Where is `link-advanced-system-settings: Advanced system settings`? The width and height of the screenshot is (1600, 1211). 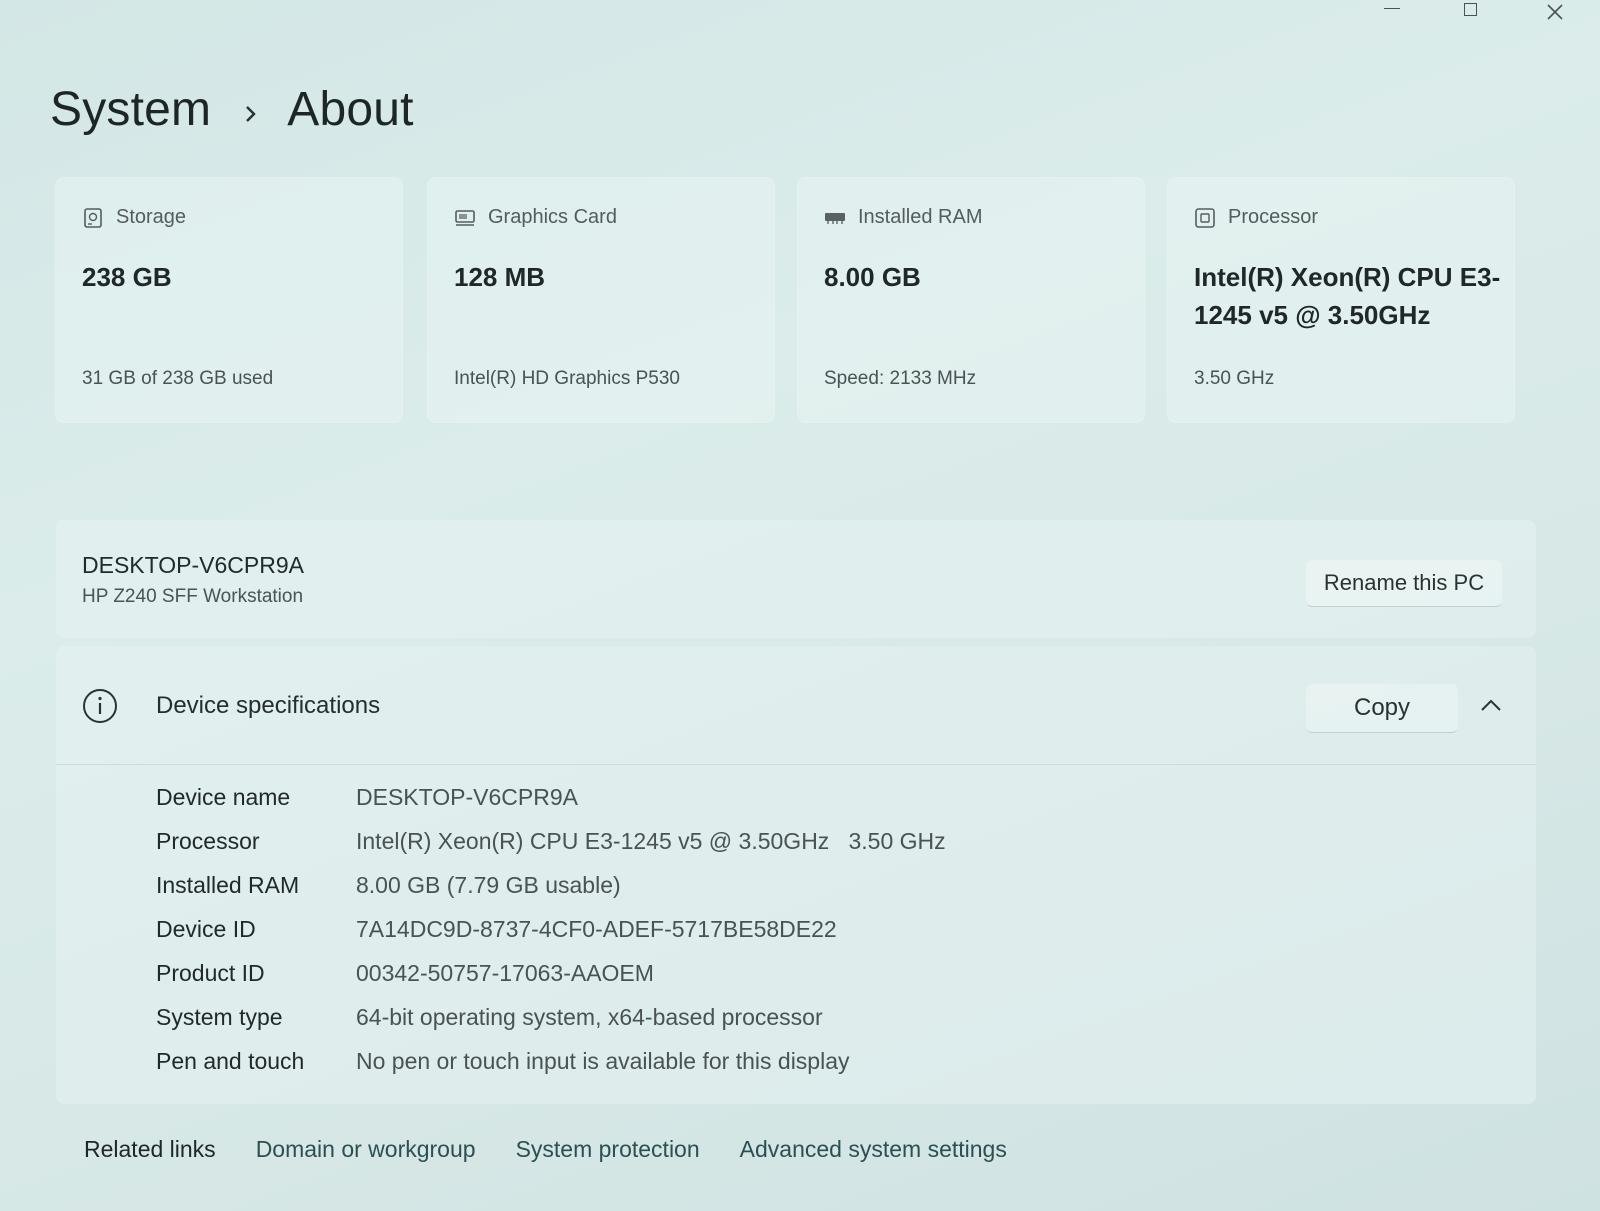
link-advanced-system-settings: Advanced system settings is located at coordinates (873, 1149).